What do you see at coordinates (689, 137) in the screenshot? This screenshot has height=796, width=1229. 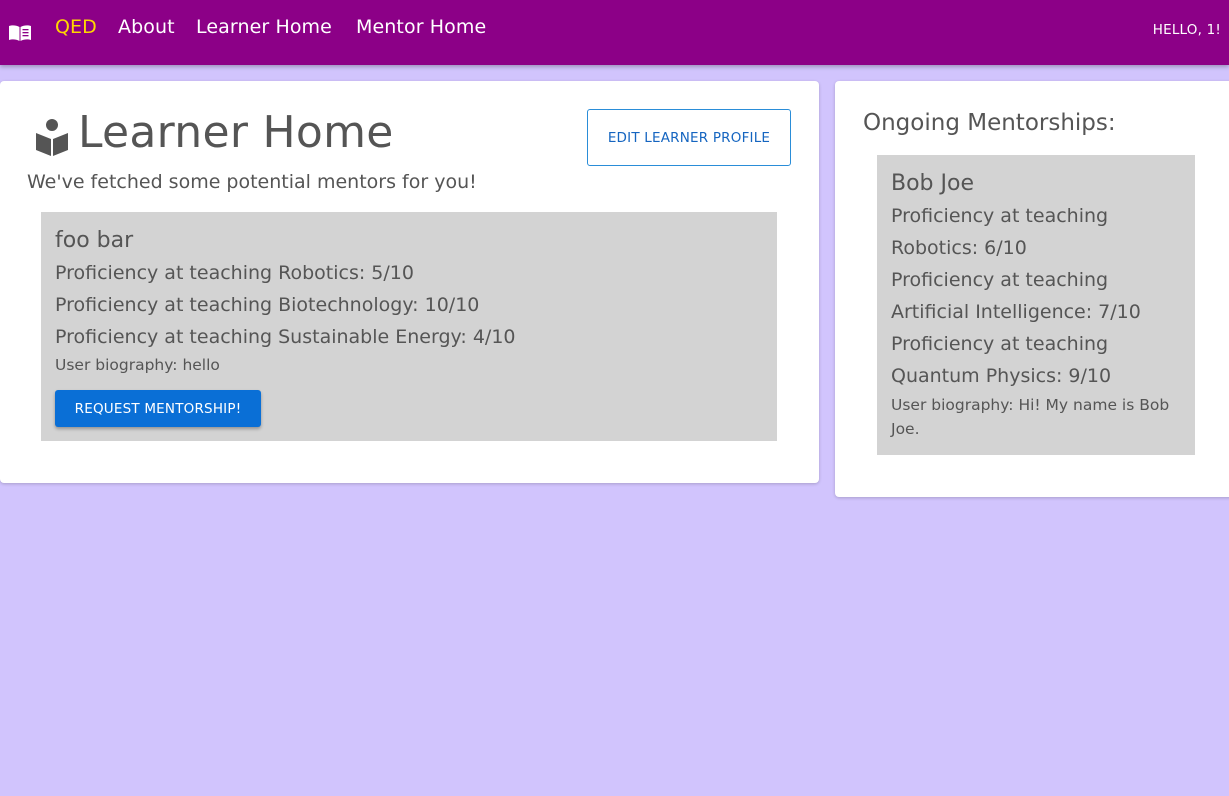 I see `edit-learner-profile-button: EDIT LEARNER PROFILE` at bounding box center [689, 137].